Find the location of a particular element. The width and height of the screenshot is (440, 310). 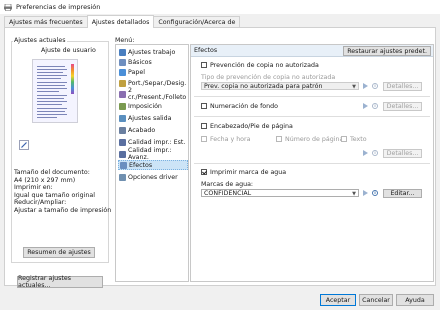

ok-button: Aceptar is located at coordinates (338, 300).